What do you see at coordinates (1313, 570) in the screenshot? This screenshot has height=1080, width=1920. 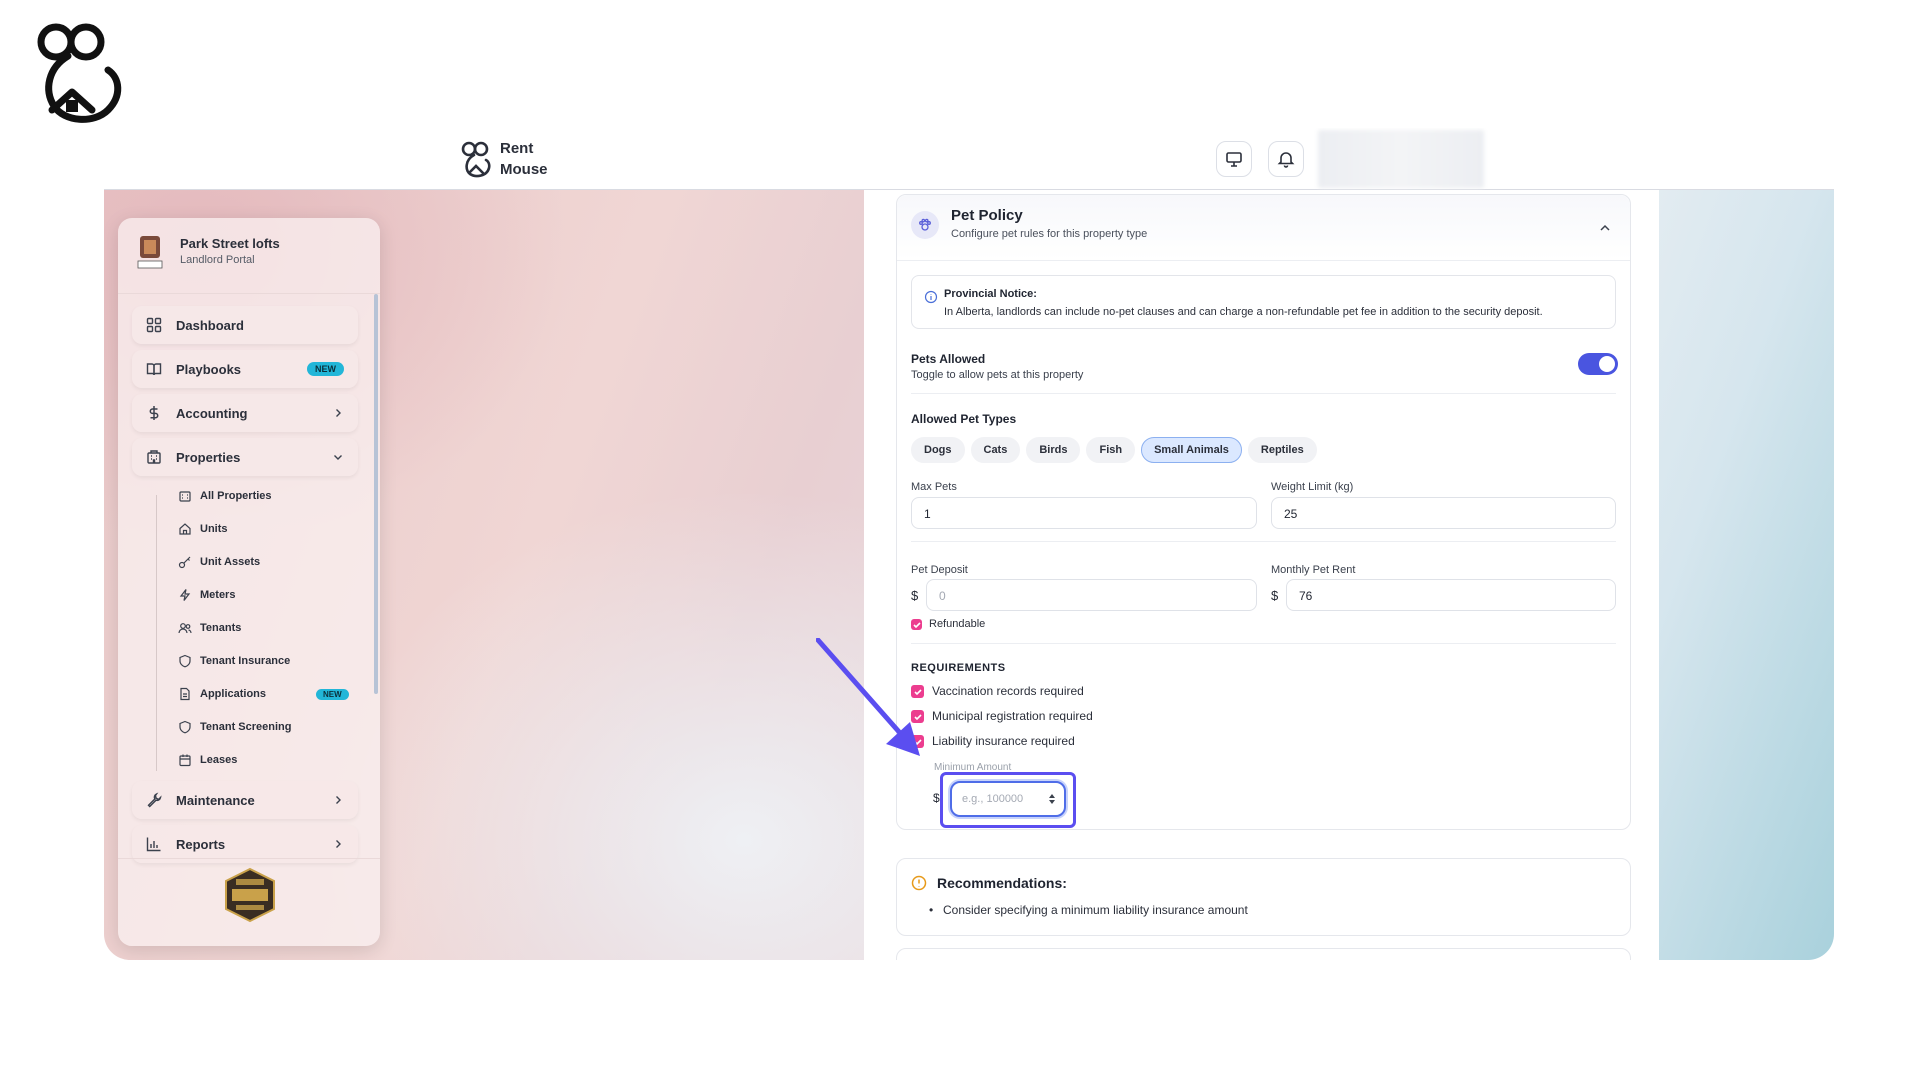 I see `monthly-pet-rent-label: Monthly Pet Rent` at bounding box center [1313, 570].